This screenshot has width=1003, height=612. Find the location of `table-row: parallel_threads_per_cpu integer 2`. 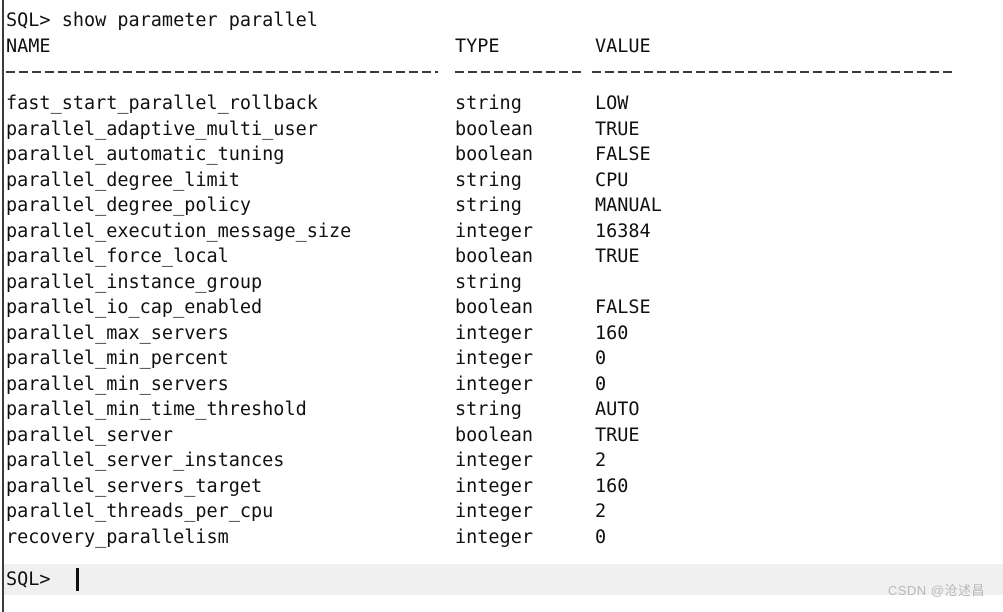

table-row: parallel_threads_per_cpu integer 2 is located at coordinates (501, 511).